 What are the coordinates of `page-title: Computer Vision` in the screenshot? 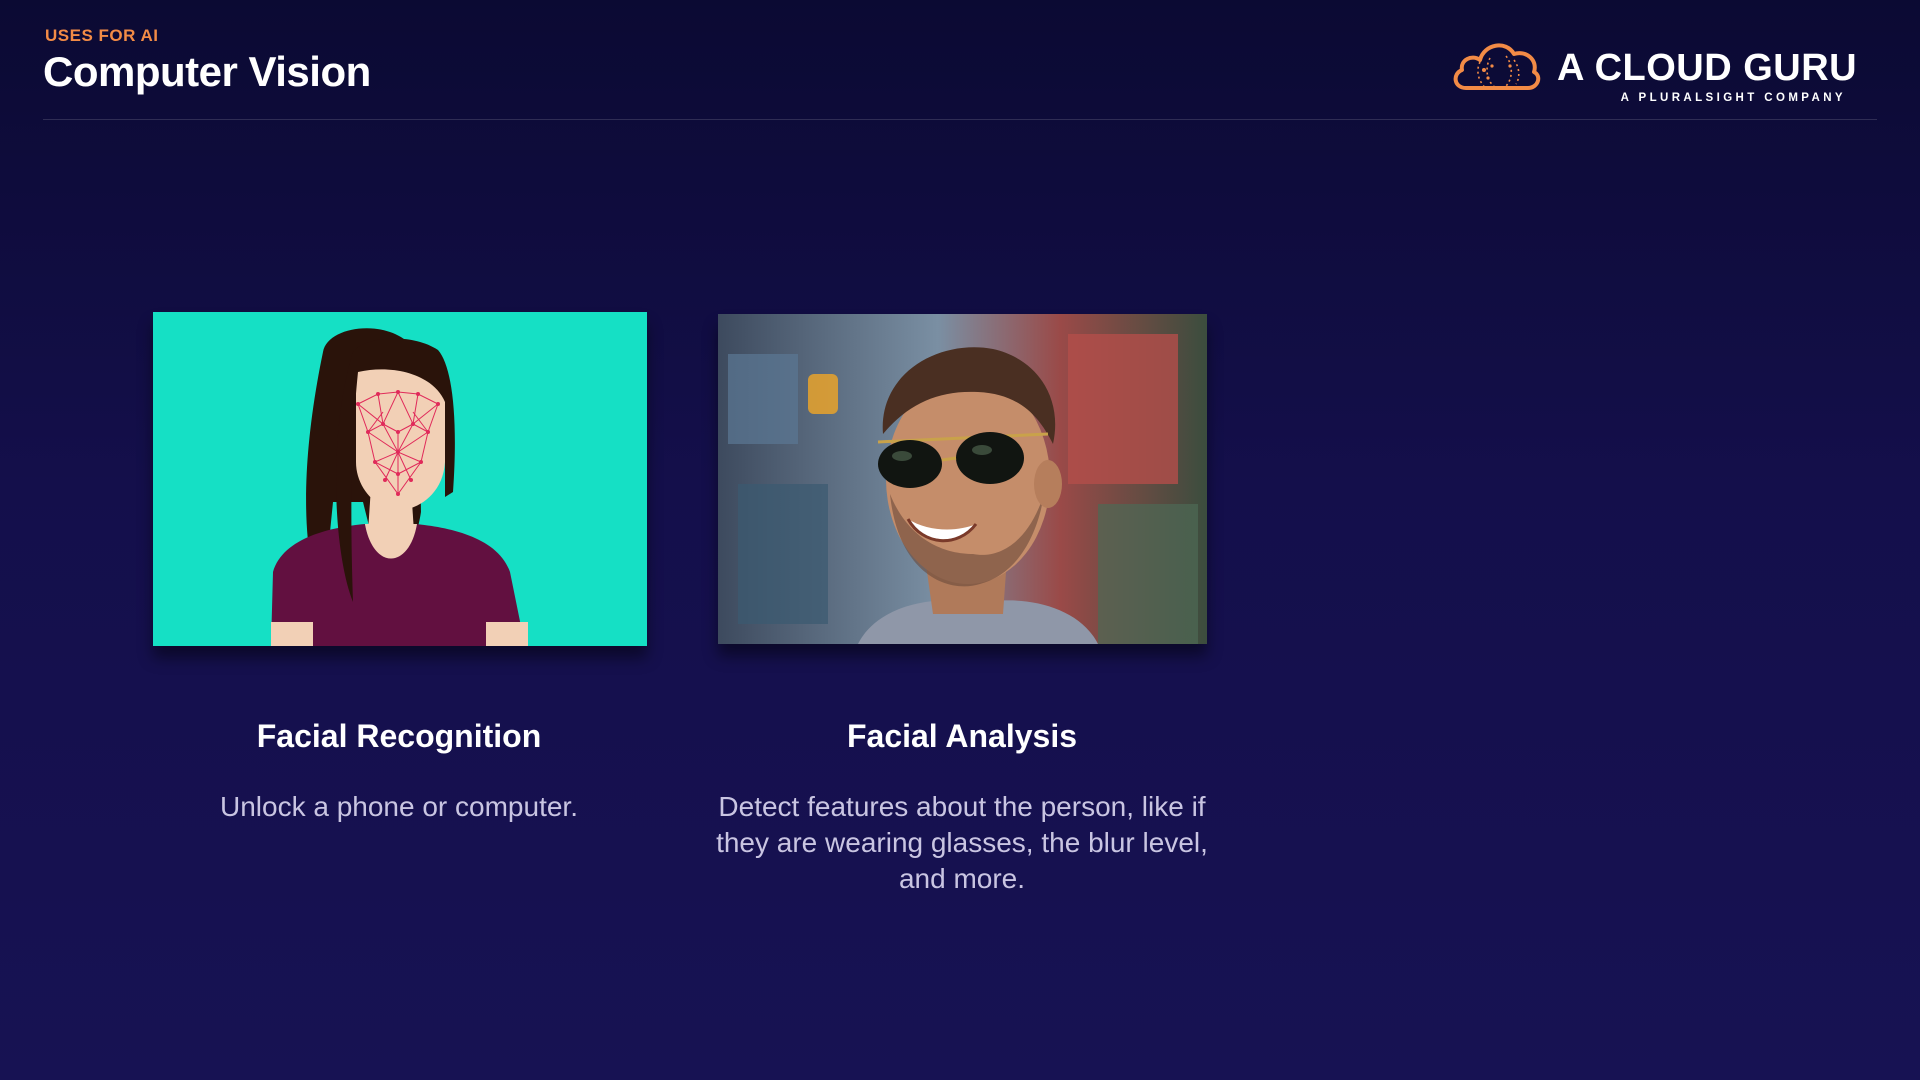 It's located at (207, 71).